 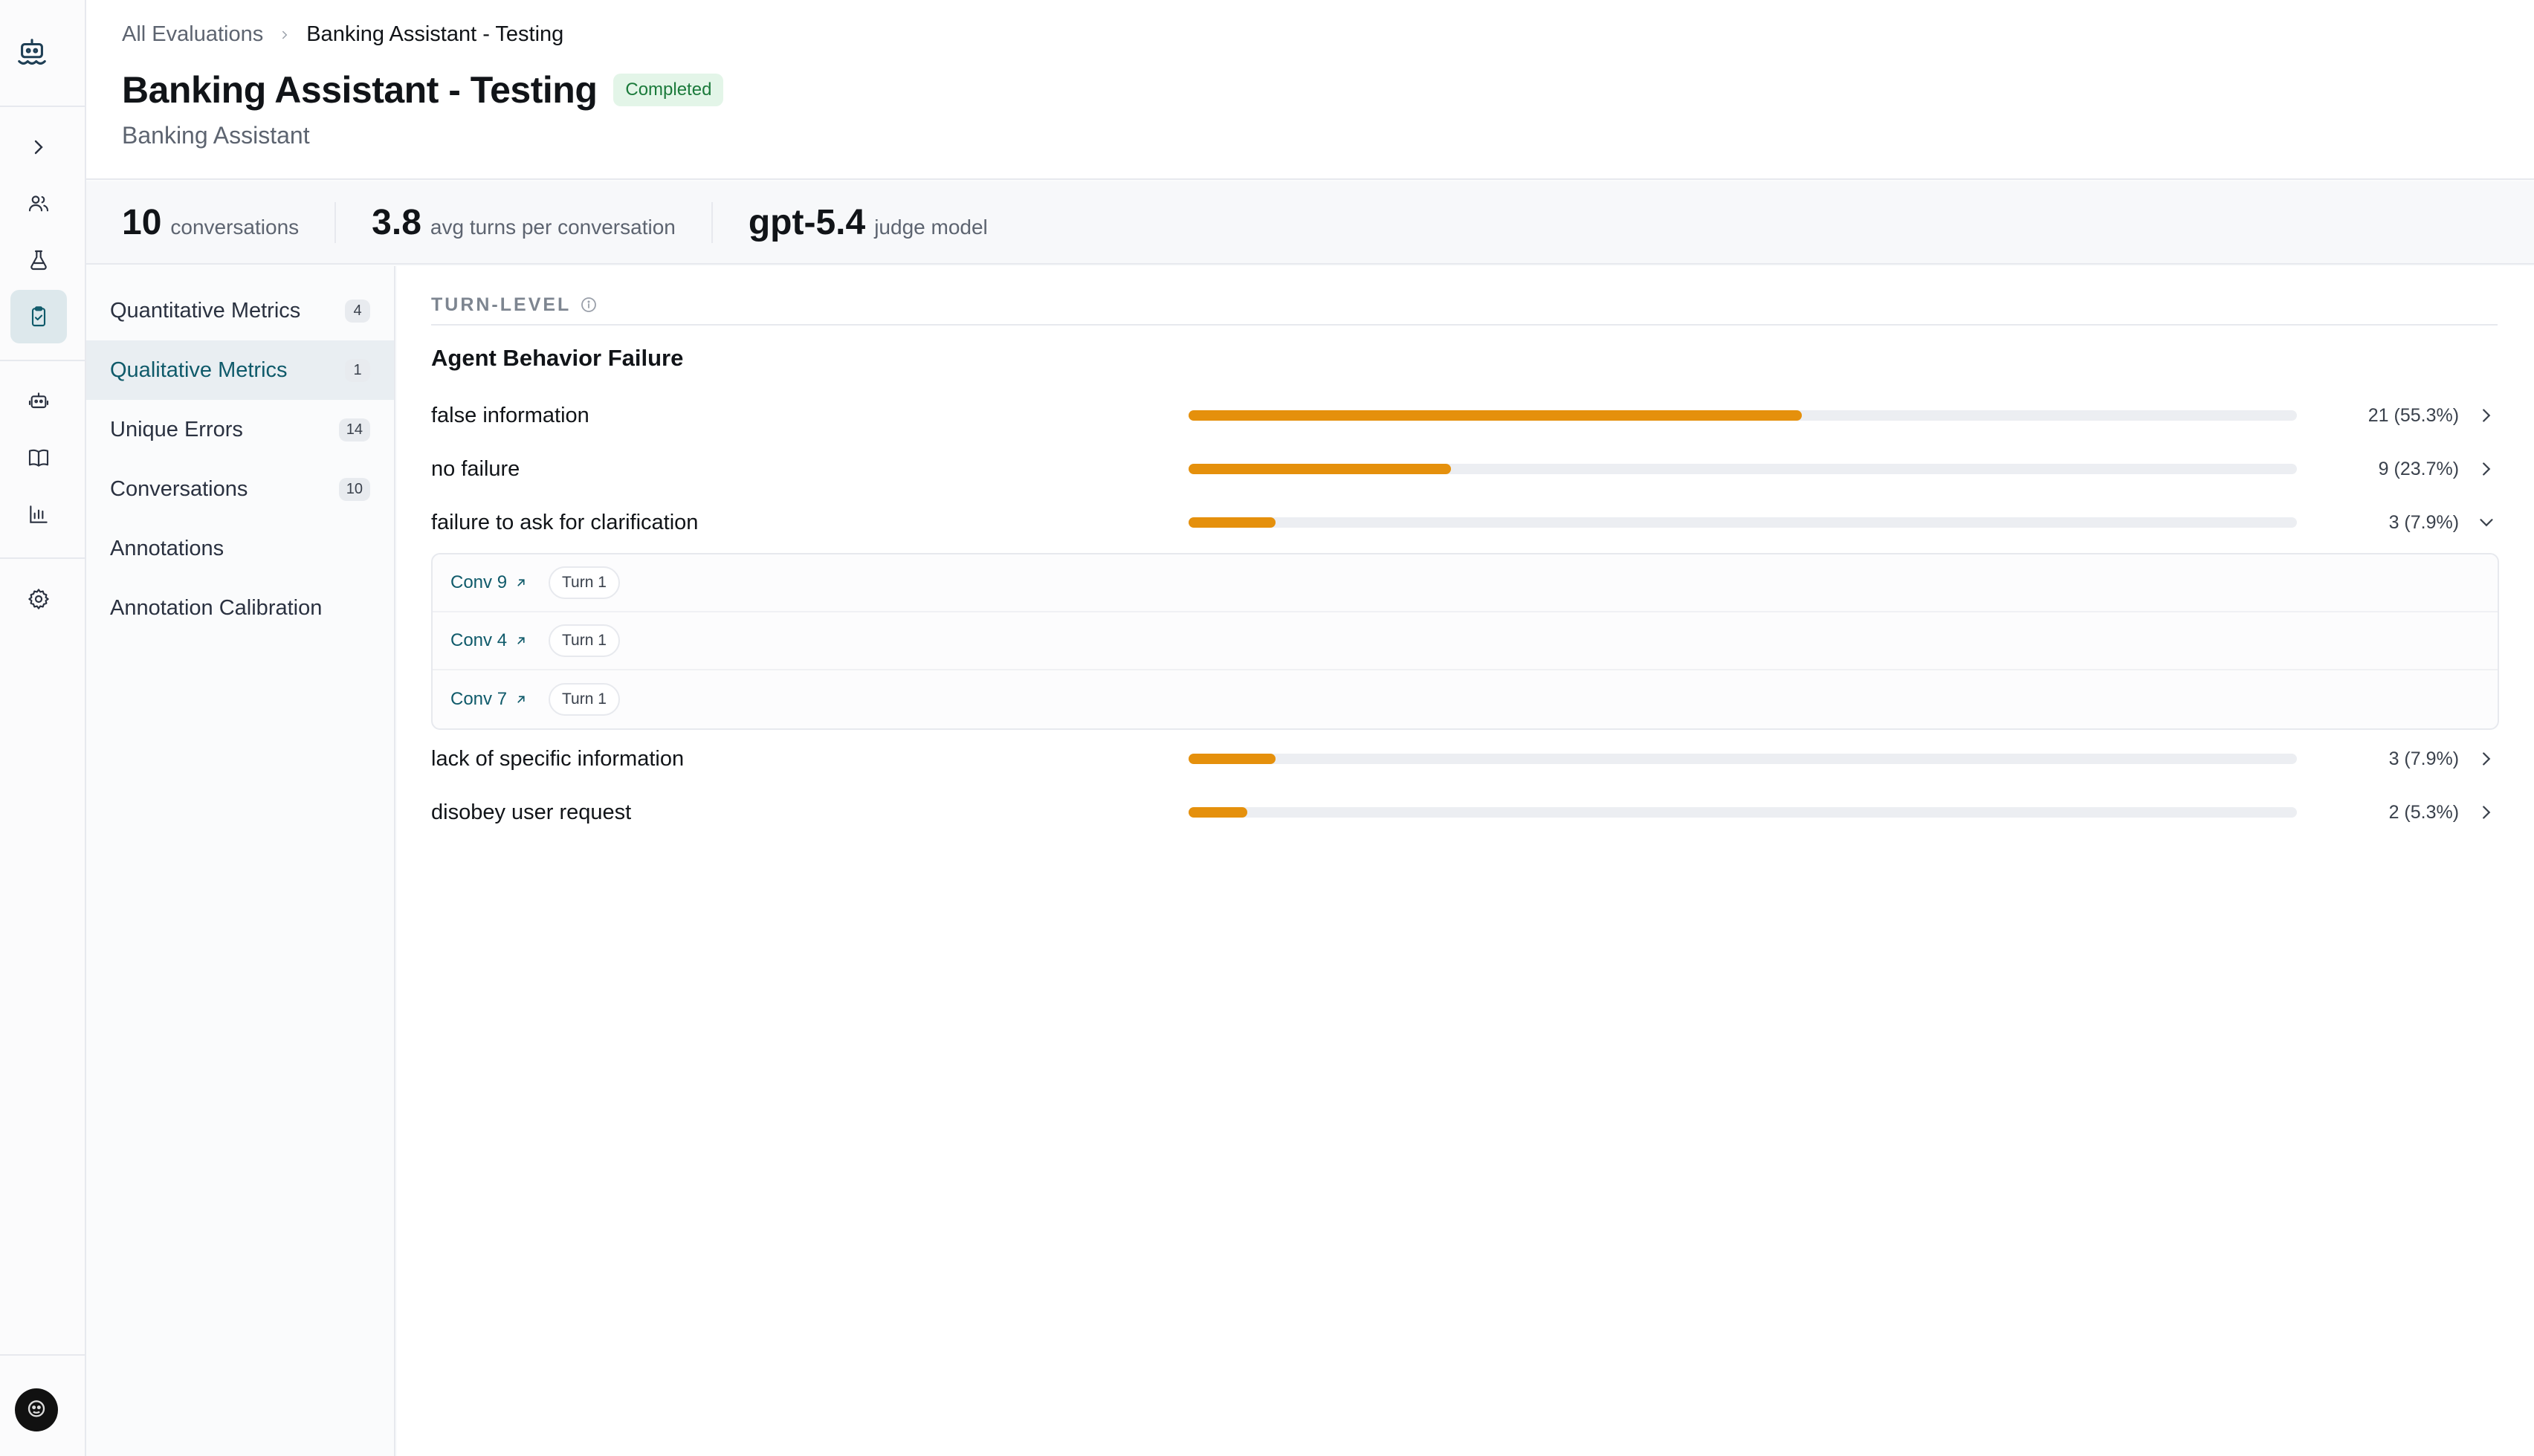 I want to click on stat-conversations: 10 conversations, so click(x=228, y=222).